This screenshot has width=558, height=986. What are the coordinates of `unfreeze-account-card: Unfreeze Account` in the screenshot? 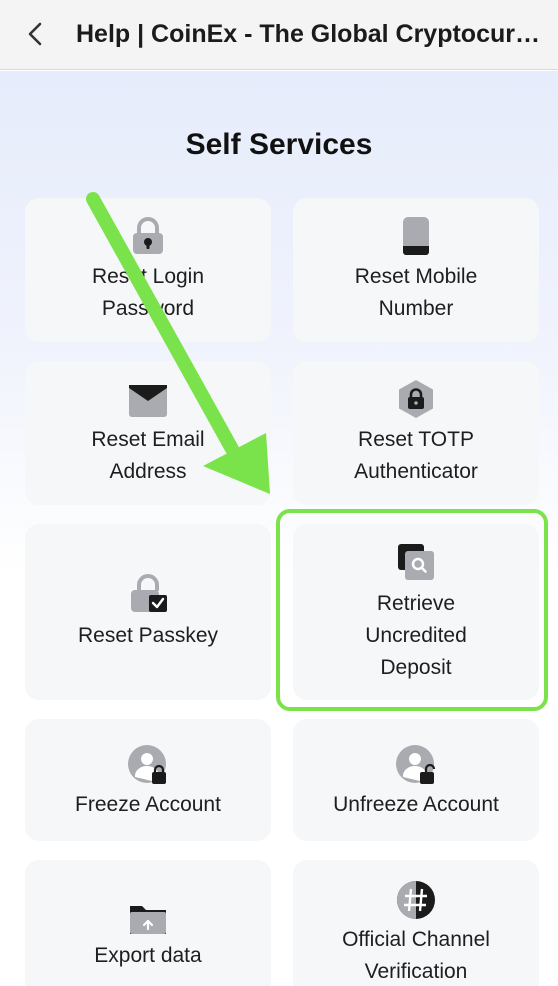 It's located at (416, 780).